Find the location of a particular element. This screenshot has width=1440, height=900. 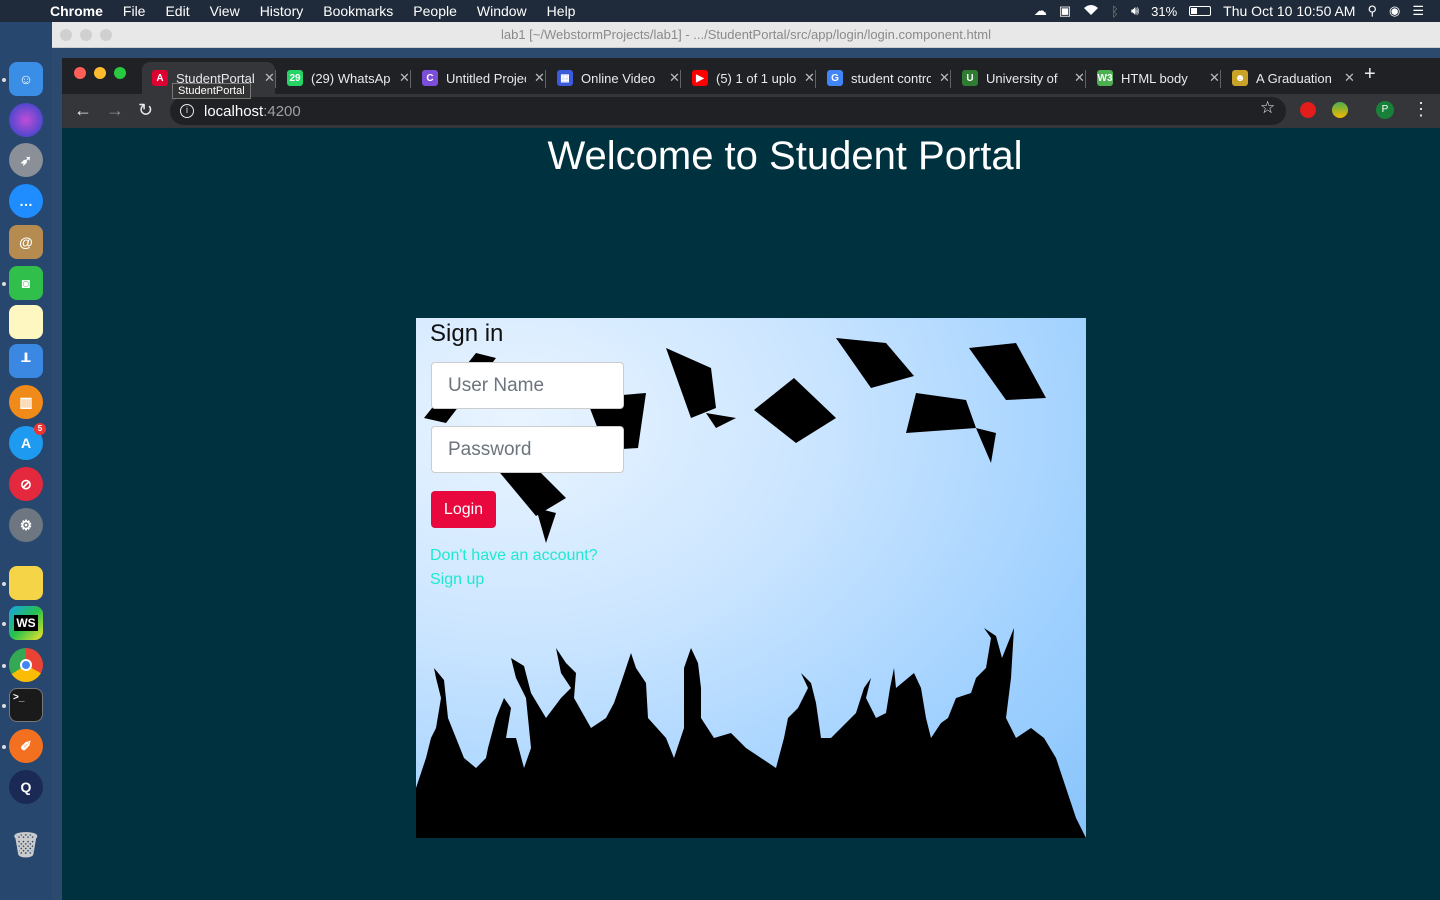

back-button: ← is located at coordinates (83, 110).